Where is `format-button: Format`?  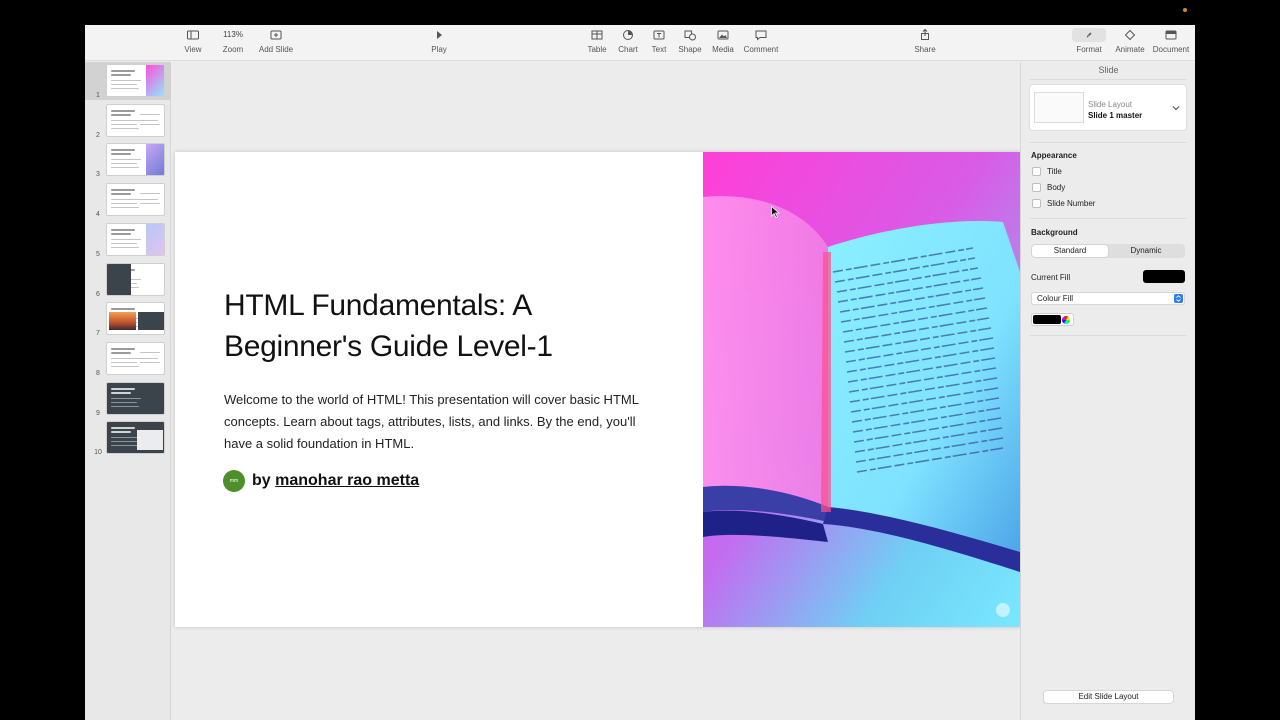
format-button: Format is located at coordinates (1089, 41).